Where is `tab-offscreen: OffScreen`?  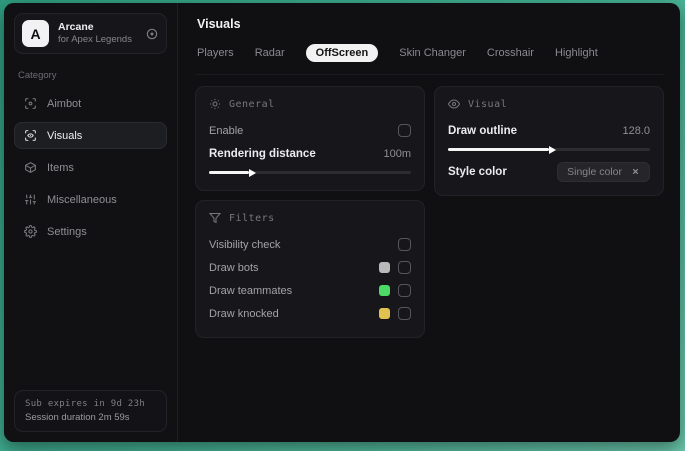
tab-offscreen: OffScreen is located at coordinates (342, 53).